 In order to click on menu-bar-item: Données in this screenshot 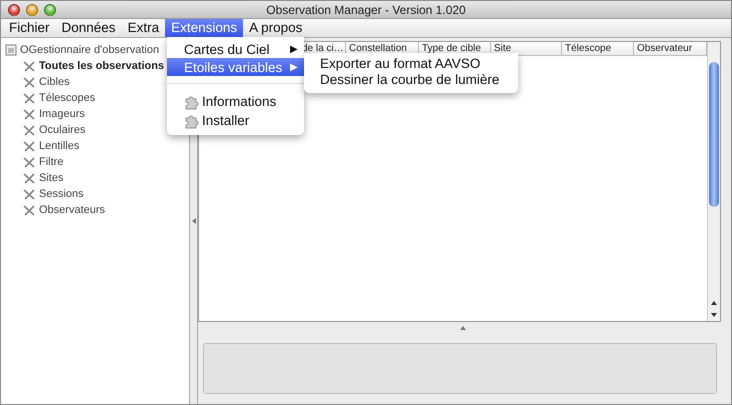, I will do `click(89, 28)`.